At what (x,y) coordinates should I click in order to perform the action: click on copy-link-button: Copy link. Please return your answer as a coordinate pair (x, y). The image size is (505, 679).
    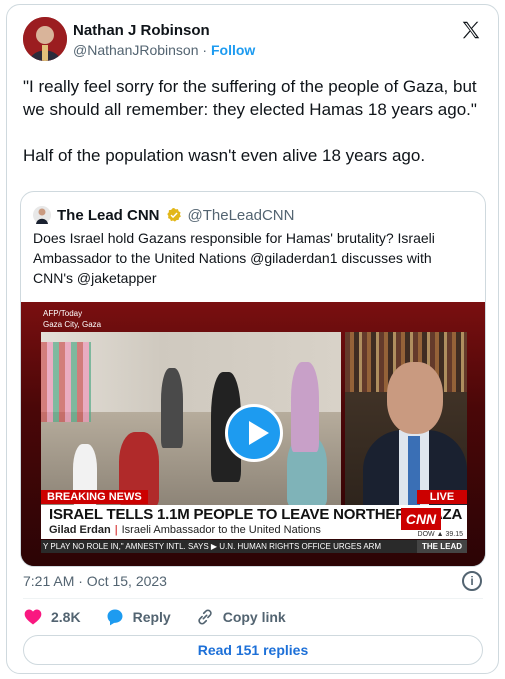
    Looking at the image, I should click on (240, 617).